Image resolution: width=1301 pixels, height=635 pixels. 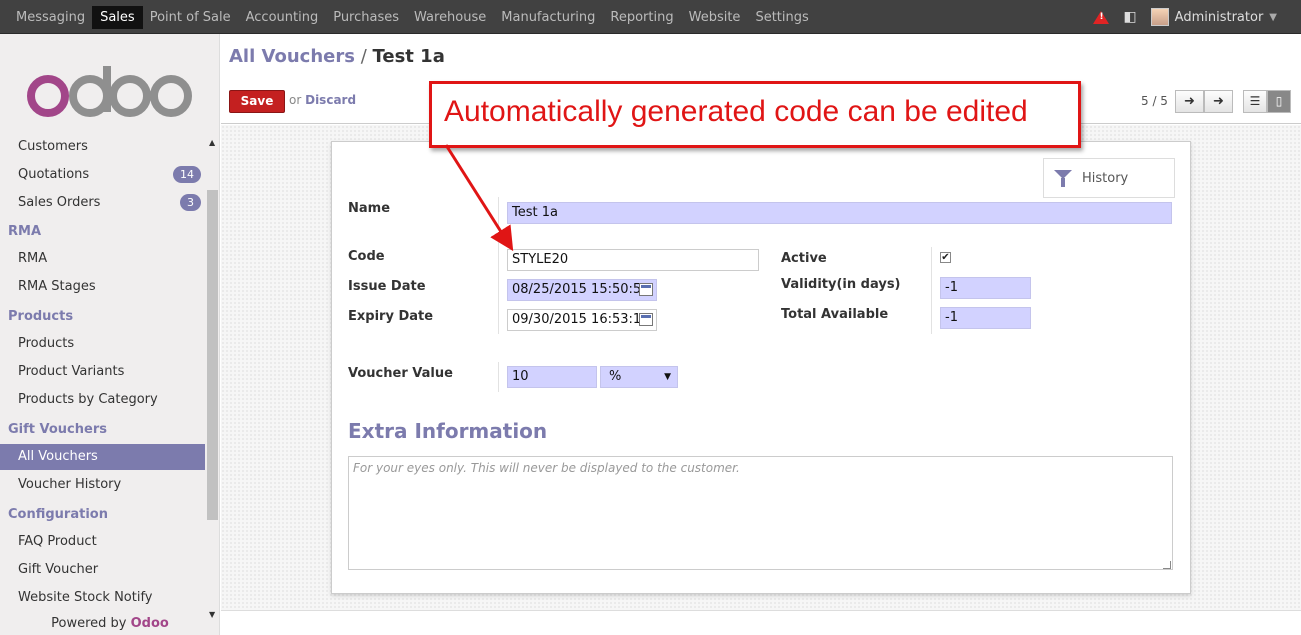 I want to click on sidebar-item-rma-stages: RMA Stages, so click(x=102, y=287).